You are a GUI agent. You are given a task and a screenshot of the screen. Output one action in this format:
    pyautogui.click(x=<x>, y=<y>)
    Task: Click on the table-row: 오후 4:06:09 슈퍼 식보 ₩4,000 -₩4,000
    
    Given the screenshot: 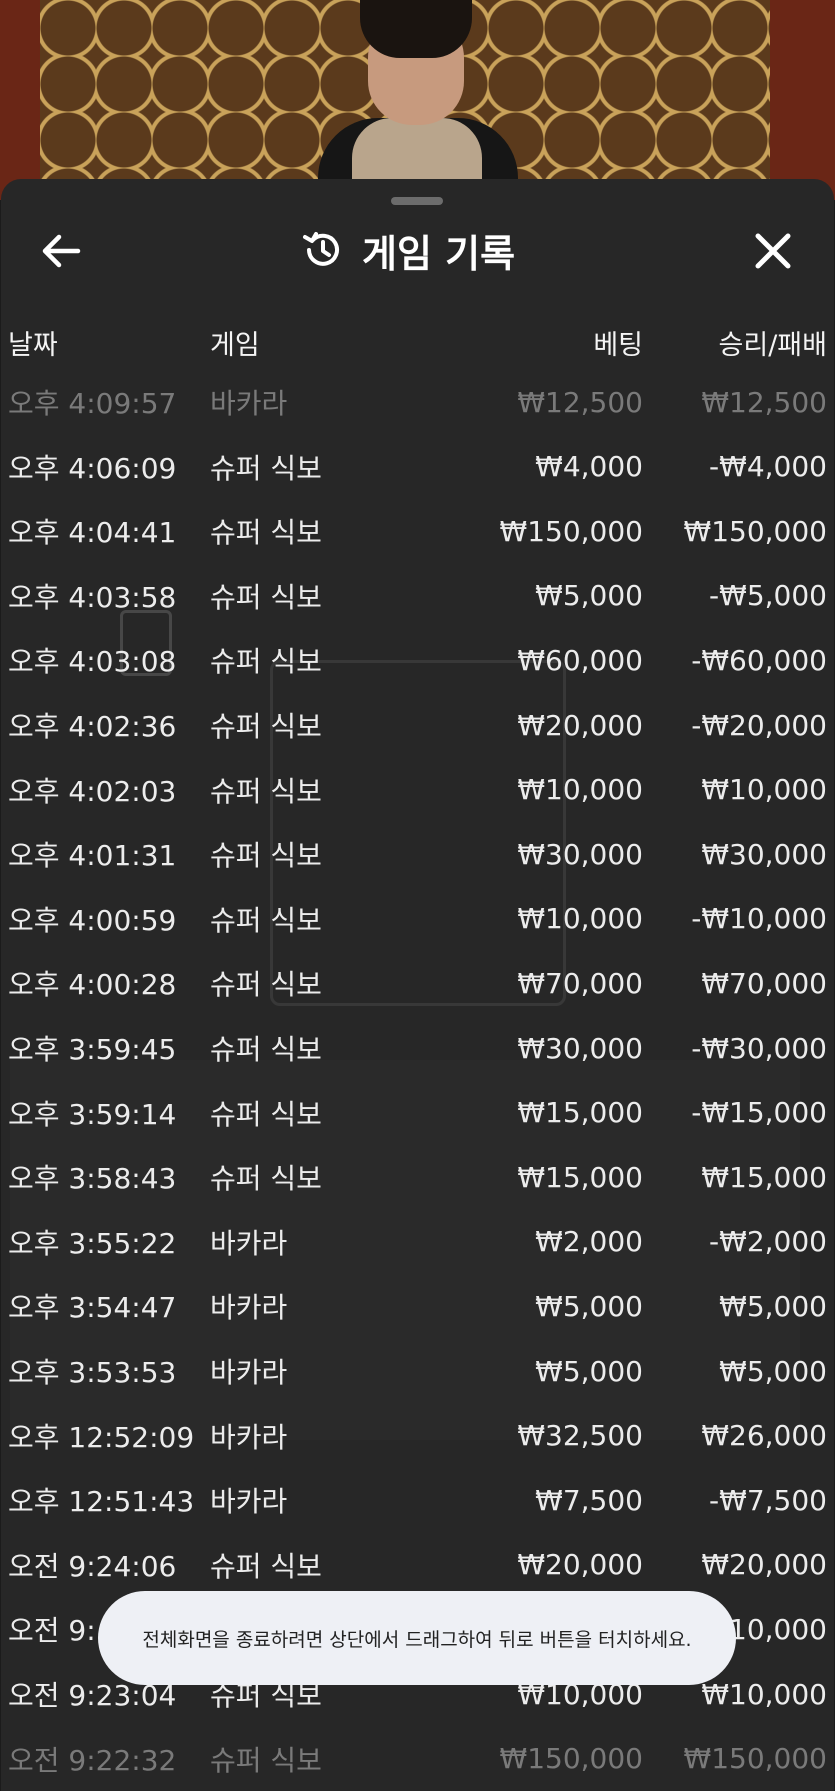 What is the action you would take?
    pyautogui.click(x=417, y=467)
    